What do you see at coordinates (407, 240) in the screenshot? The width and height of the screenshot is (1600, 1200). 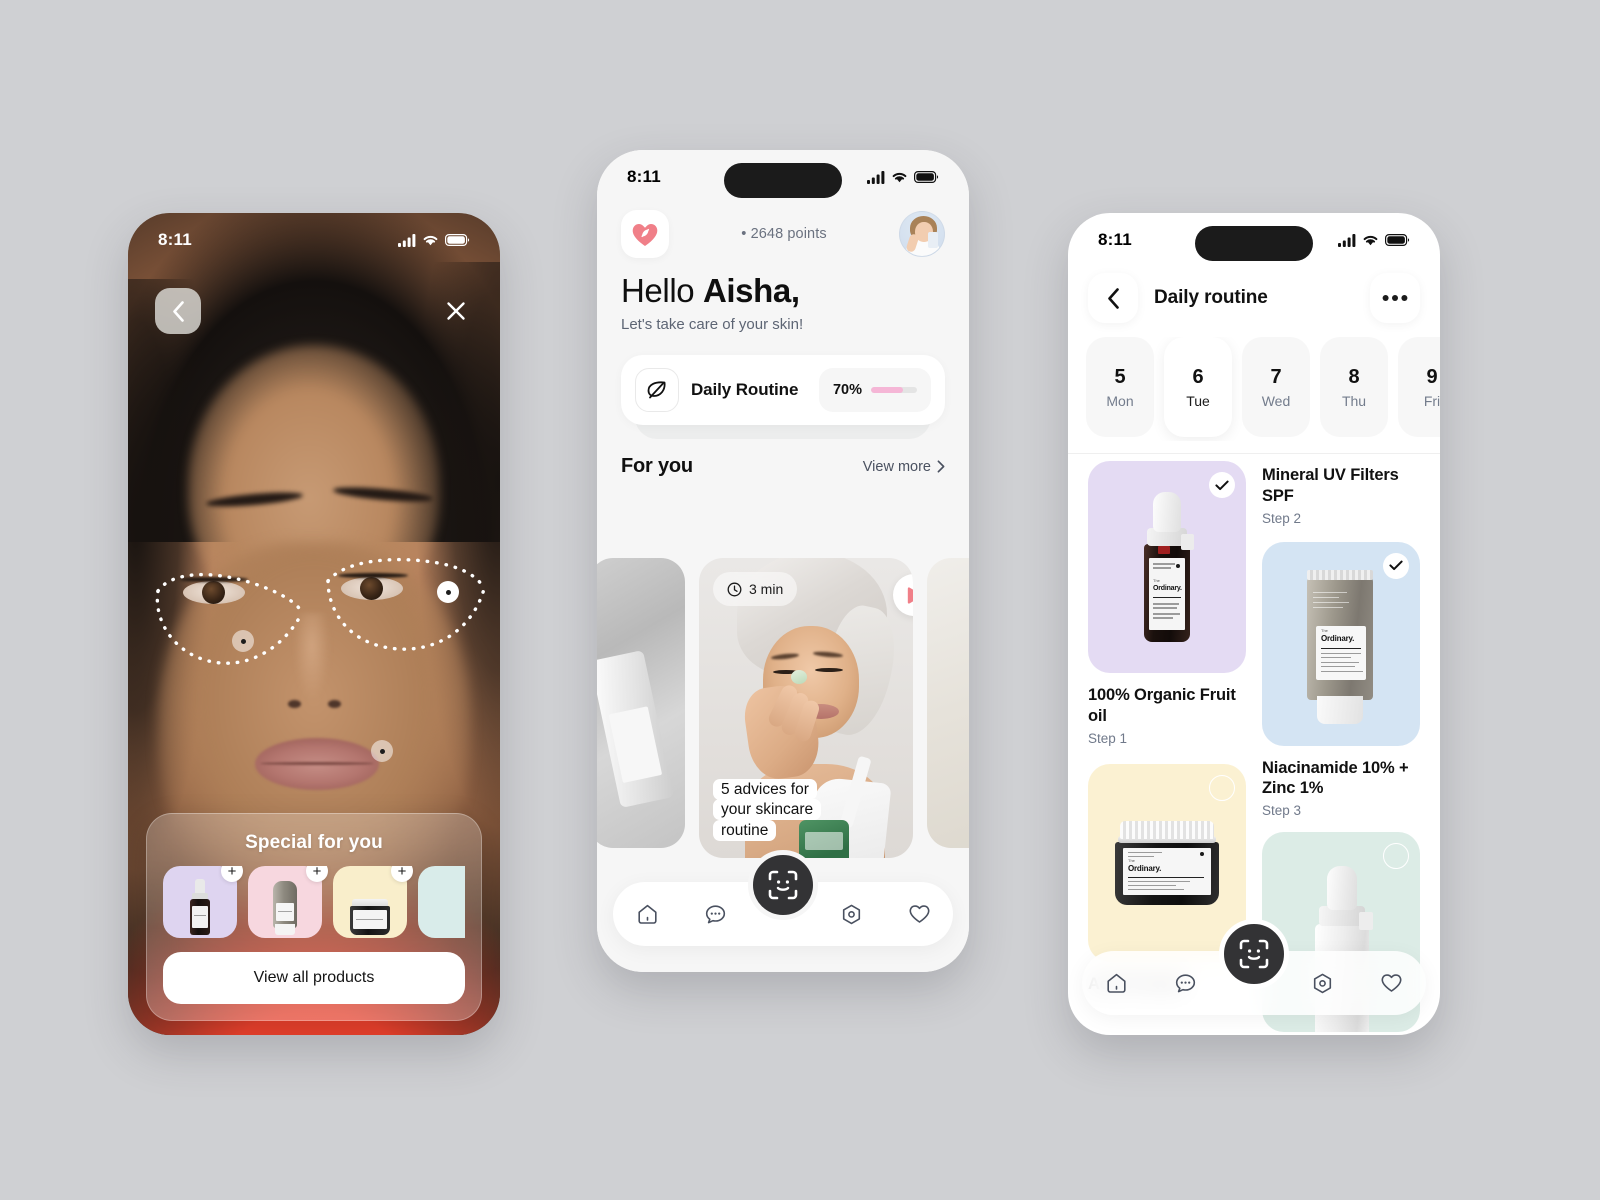 I see `cellular-signal-icon` at bounding box center [407, 240].